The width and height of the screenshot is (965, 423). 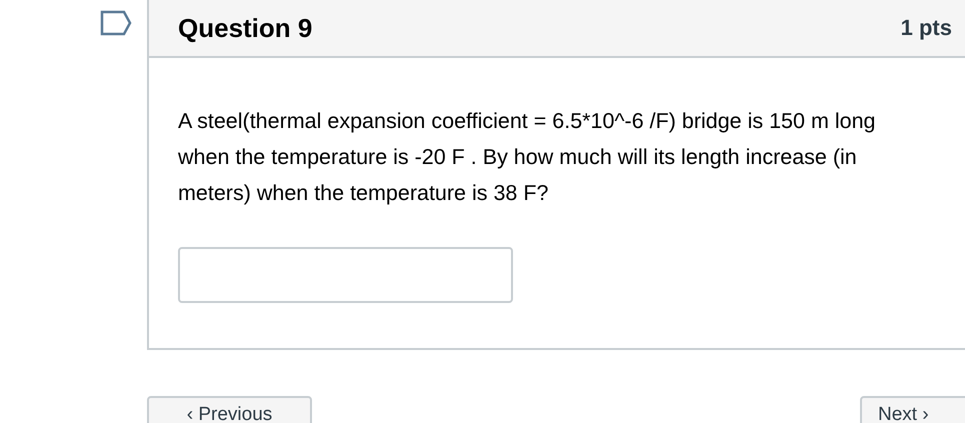 I want to click on next-button: Next ›, so click(x=912, y=409).